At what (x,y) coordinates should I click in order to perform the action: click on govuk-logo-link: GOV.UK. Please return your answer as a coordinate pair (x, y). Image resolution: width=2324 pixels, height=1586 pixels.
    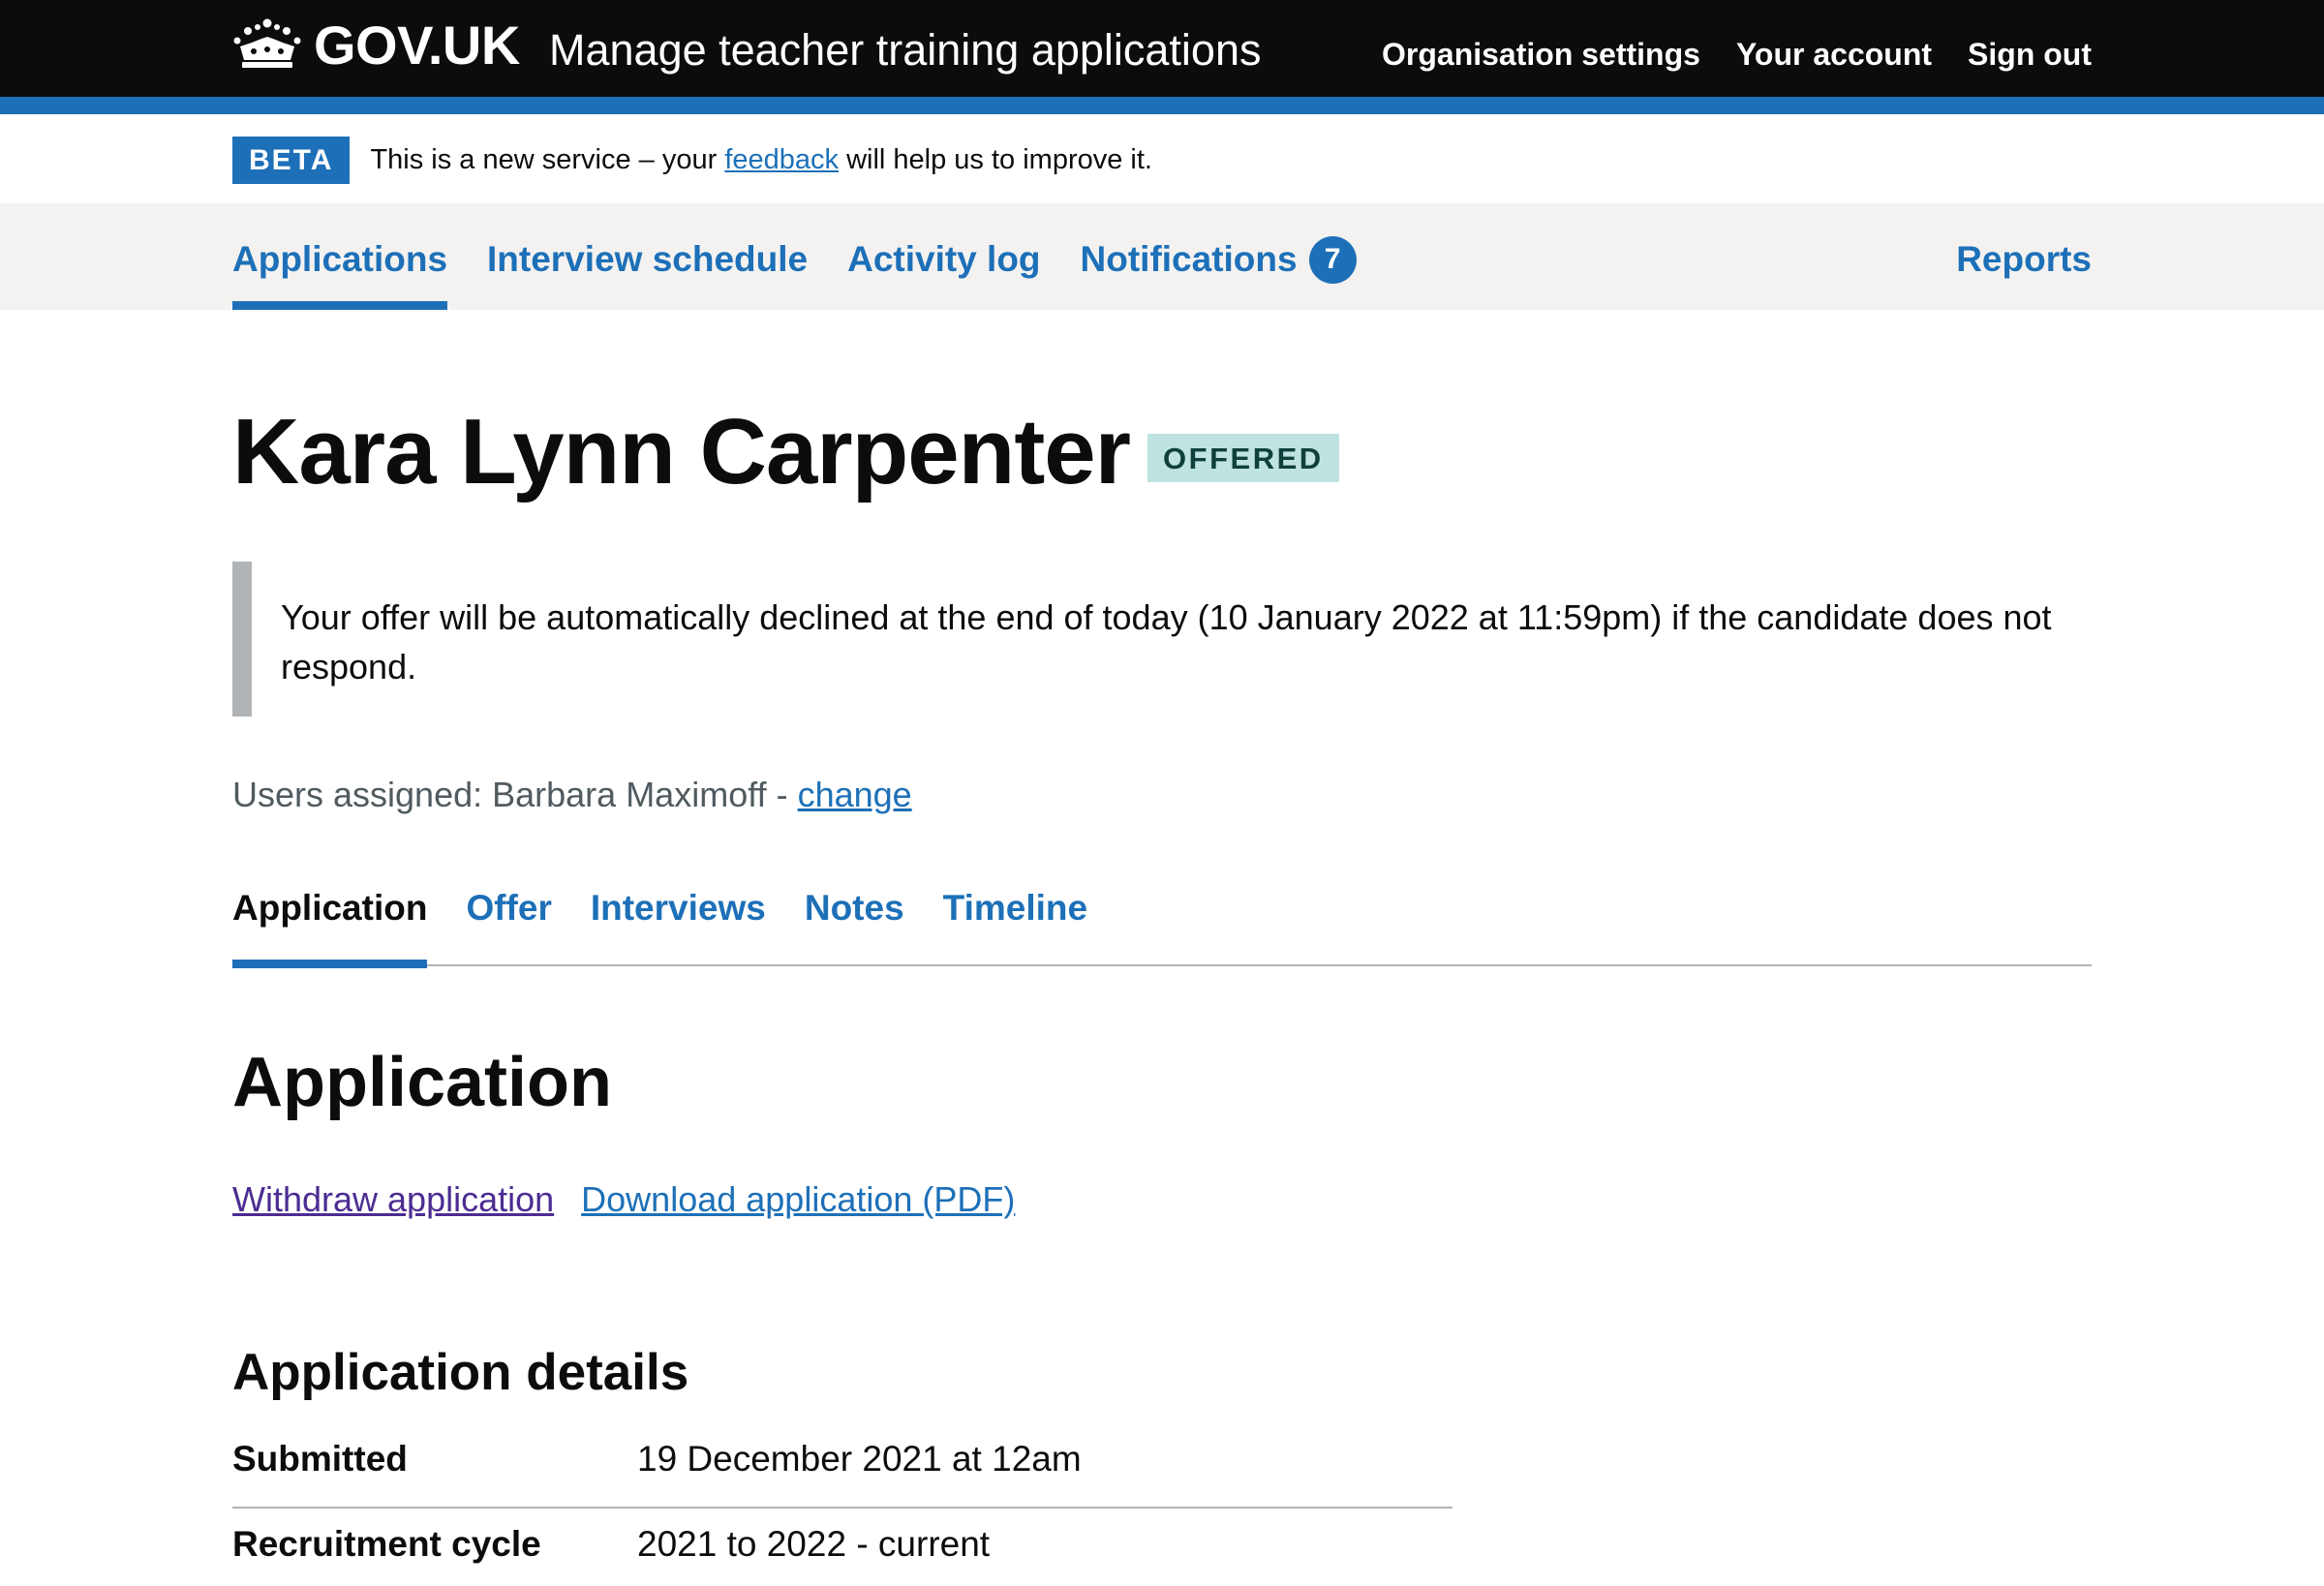
    Looking at the image, I should click on (376, 45).